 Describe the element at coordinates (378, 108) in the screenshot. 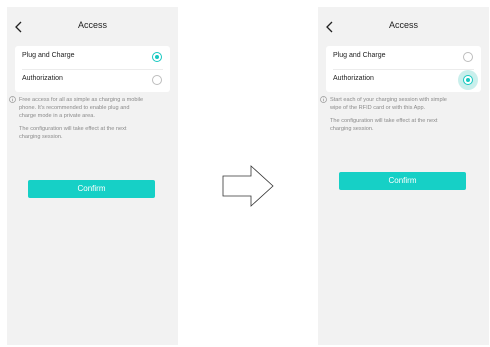

I see `info-line: wipe of the RFID card or with this App.` at that location.